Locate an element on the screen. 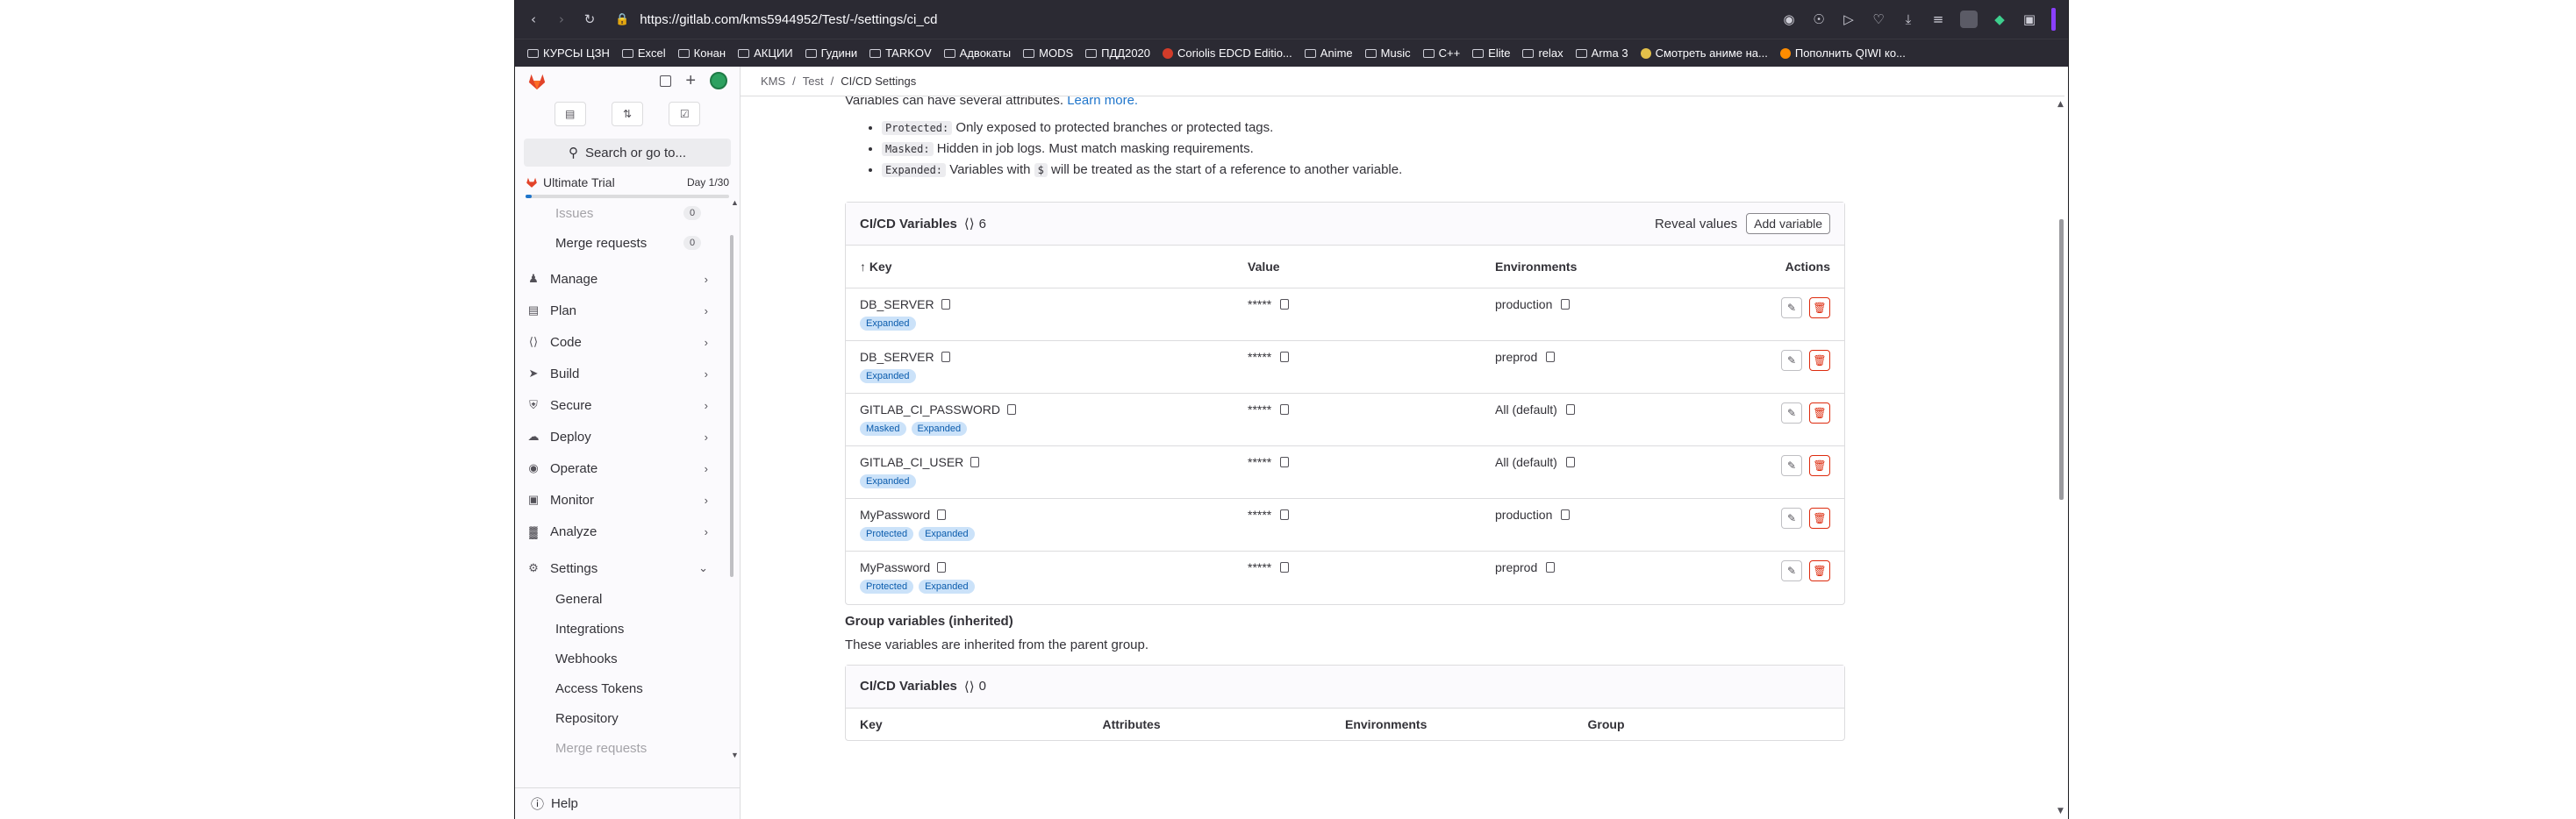  todo-tab-icon: ☑ is located at coordinates (685, 114).